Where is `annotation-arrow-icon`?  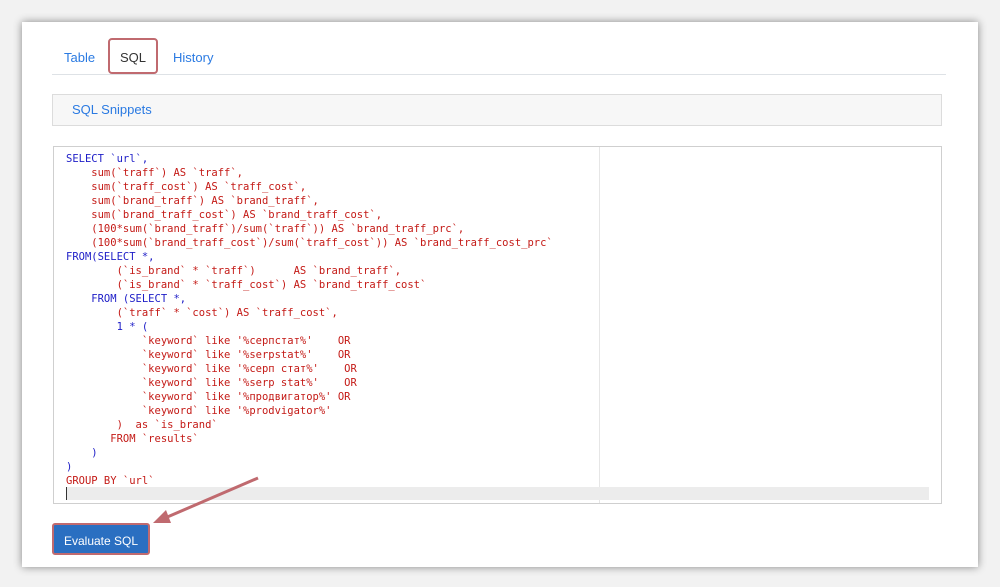
annotation-arrow-icon is located at coordinates (206, 499).